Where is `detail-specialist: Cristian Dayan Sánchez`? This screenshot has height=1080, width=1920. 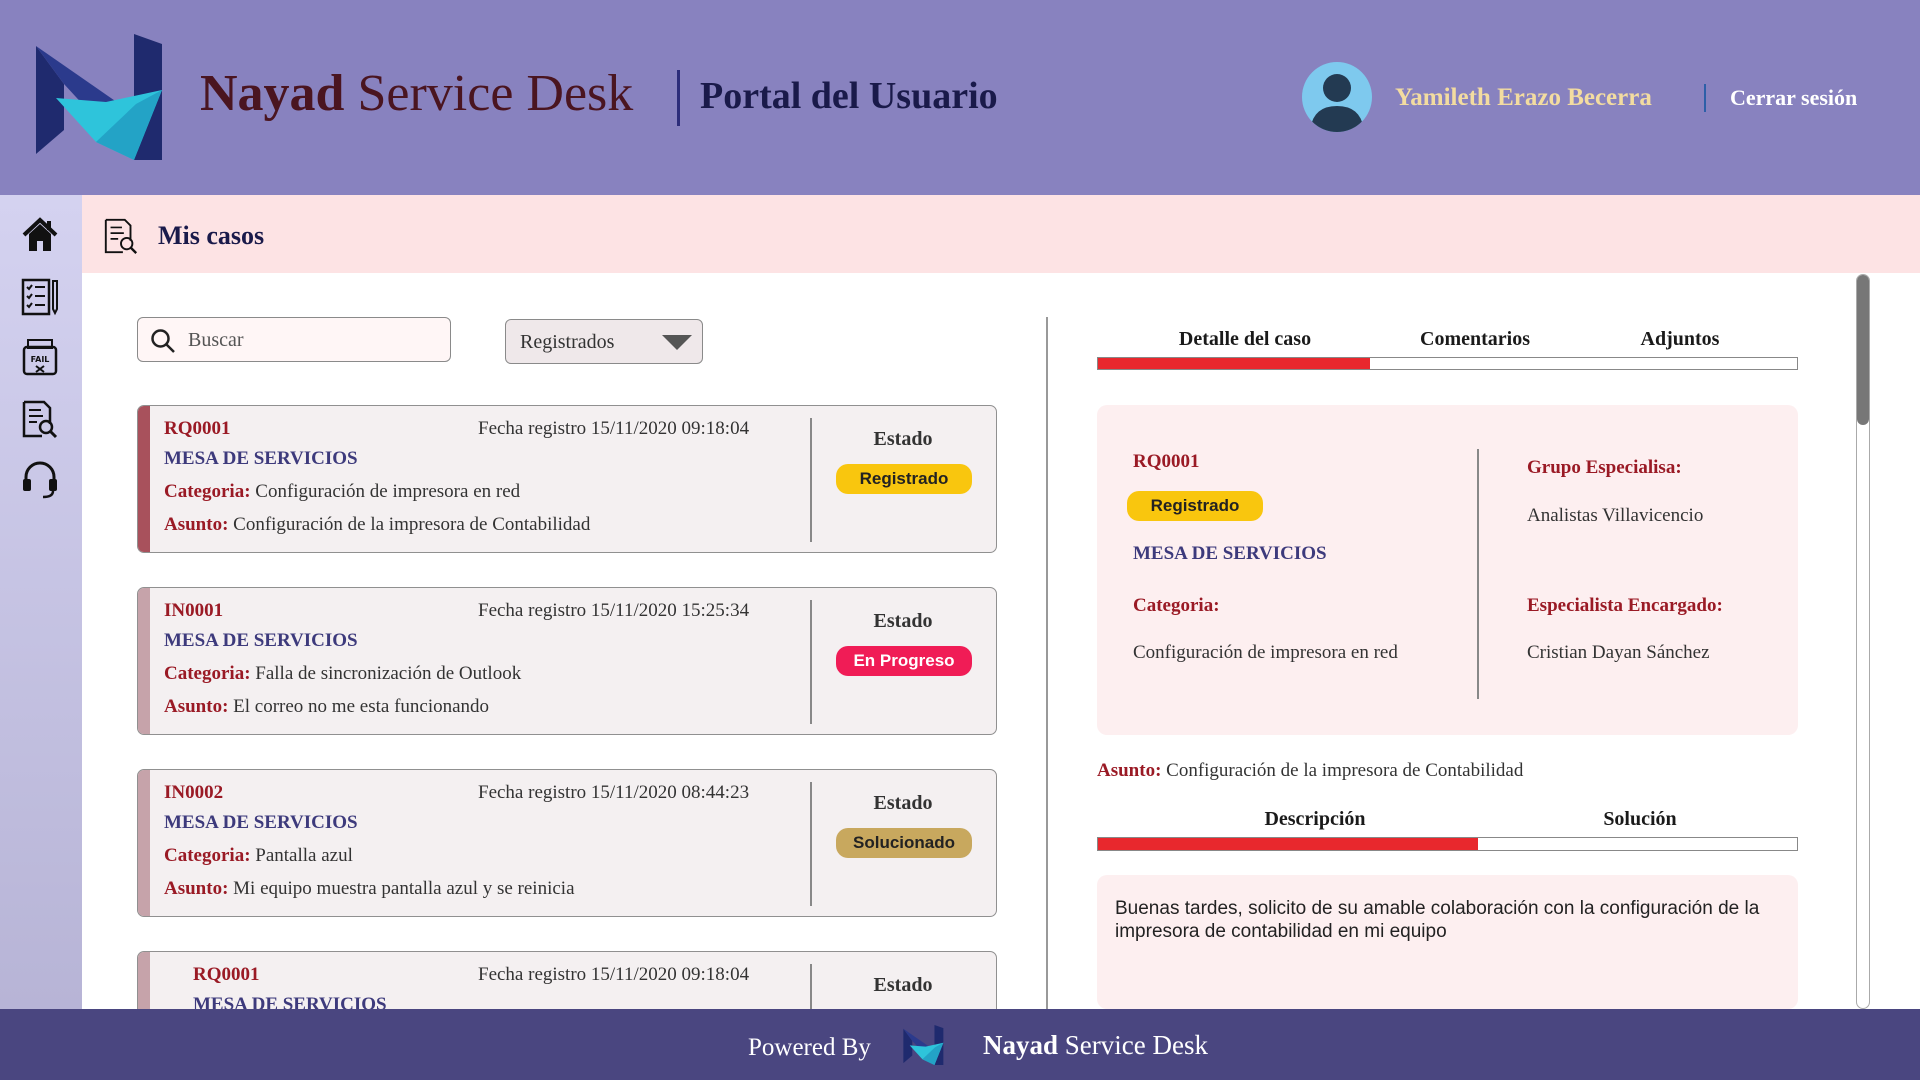 detail-specialist: Cristian Dayan Sánchez is located at coordinates (1618, 652).